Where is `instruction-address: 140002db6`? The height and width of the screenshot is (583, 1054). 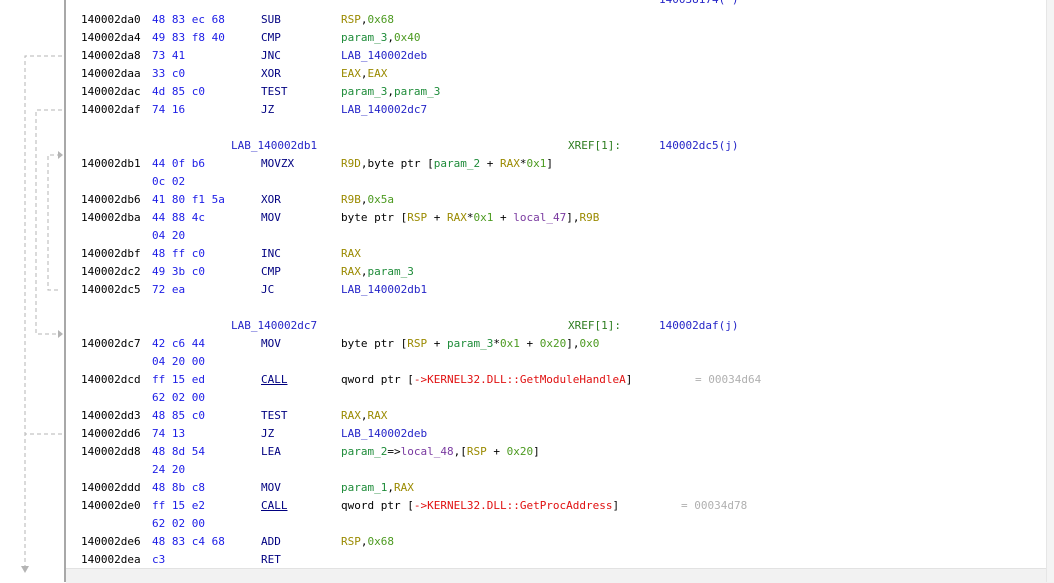 instruction-address: 140002db6 is located at coordinates (111, 200).